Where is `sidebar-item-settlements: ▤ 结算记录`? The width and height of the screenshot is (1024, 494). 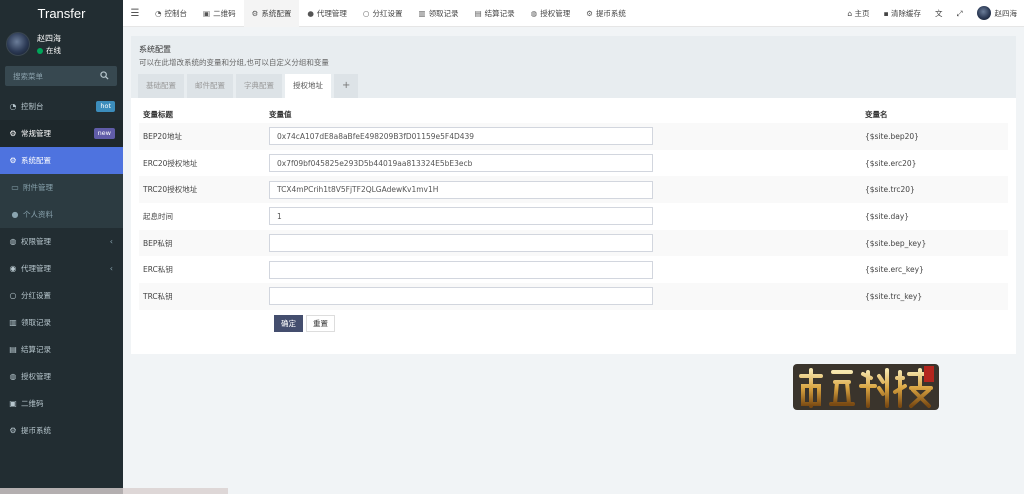
sidebar-item-settlements: ▤ 结算记录 is located at coordinates (61, 349).